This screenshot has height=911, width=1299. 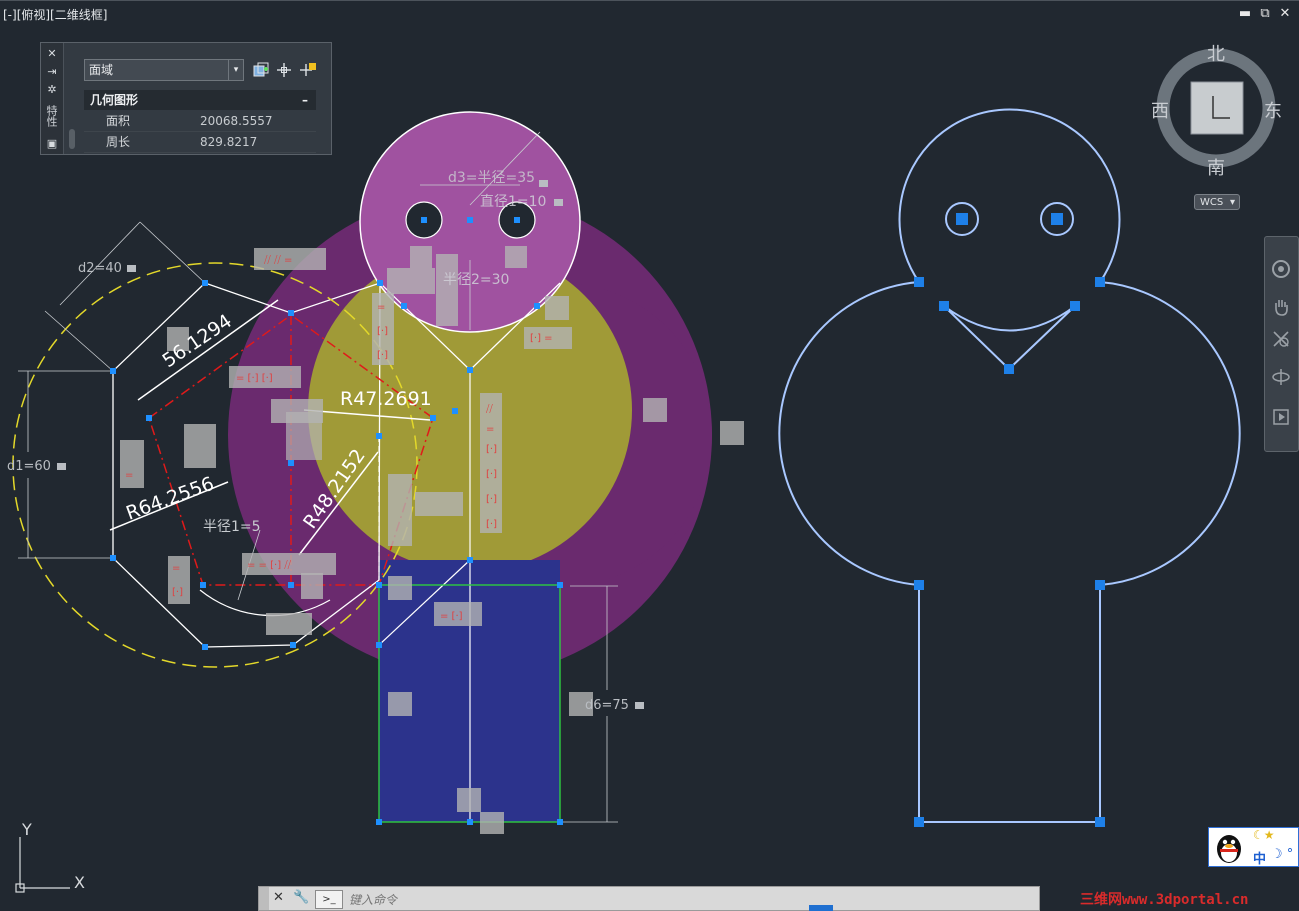 I want to click on ime-toolbar: 中 ☾★ ☽ °, so click(x=1253, y=847).